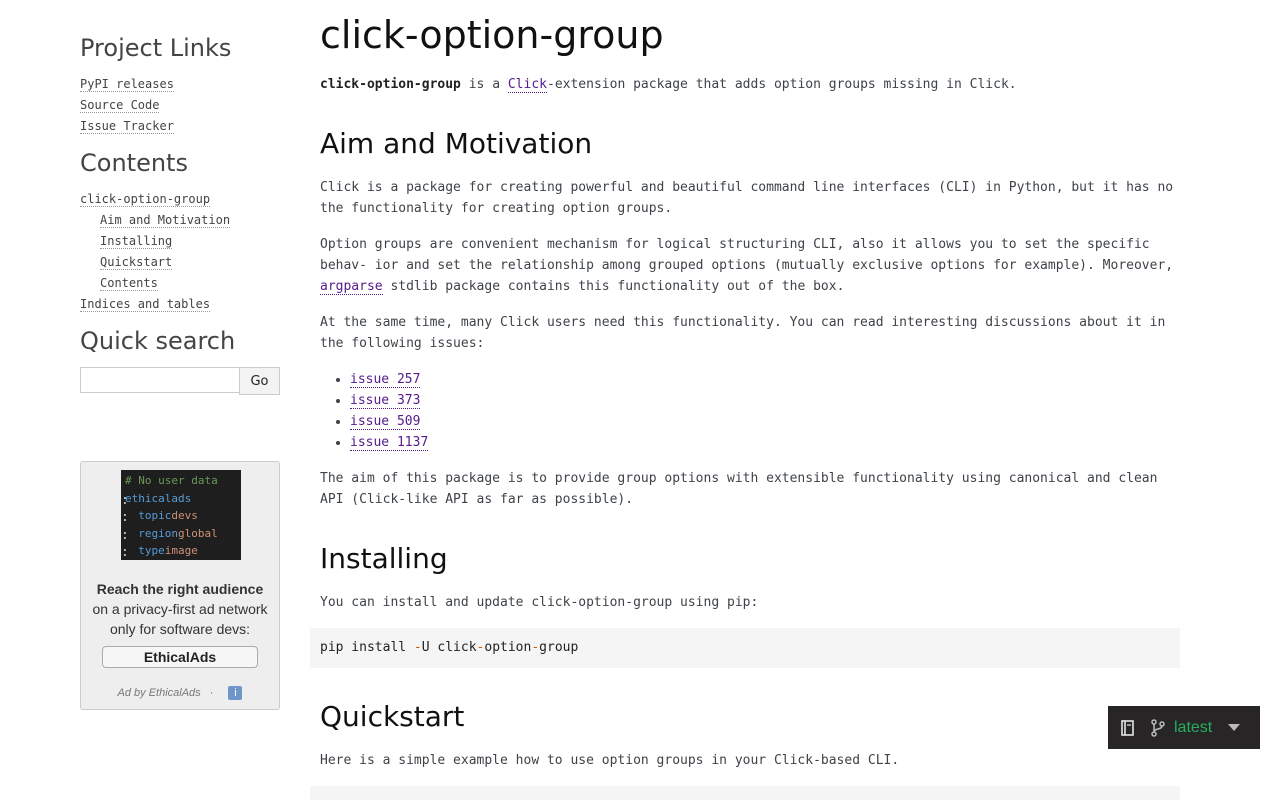 The image size is (1280, 800). I want to click on code-token: pip install, so click(367, 647).